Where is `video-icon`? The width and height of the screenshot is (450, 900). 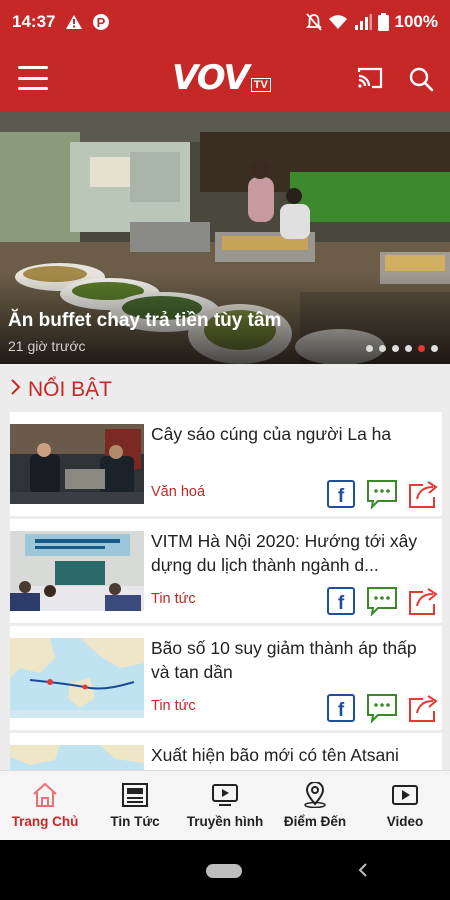 video-icon is located at coordinates (405, 795).